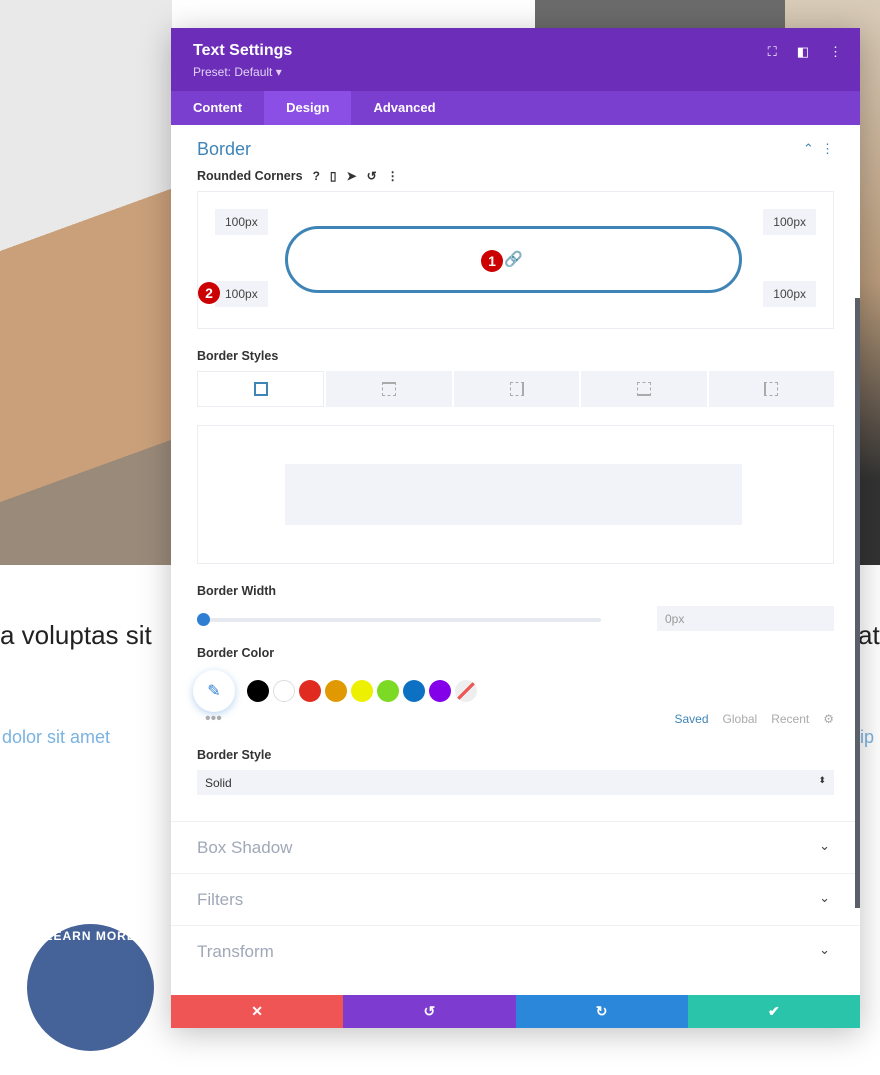 The height and width of the screenshot is (1075, 880). What do you see at coordinates (404, 108) in the screenshot?
I see `tab-advanced: Advanced` at bounding box center [404, 108].